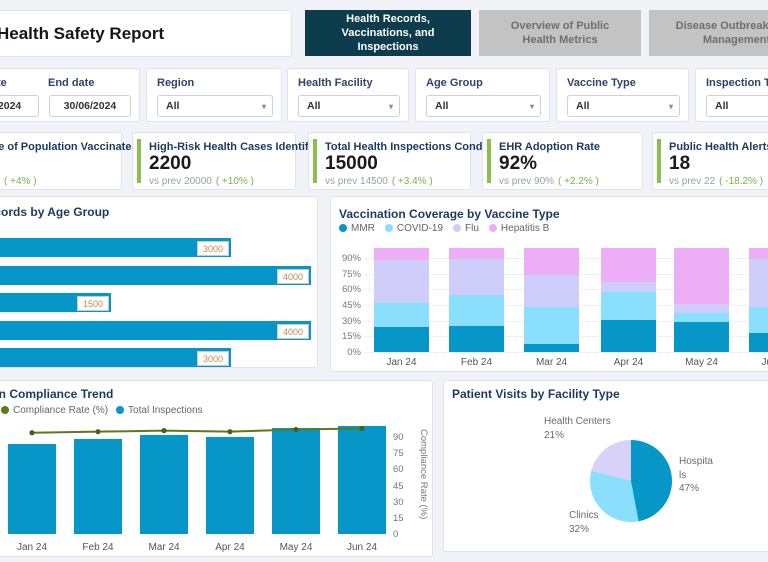 This screenshot has width=768, height=562. I want to click on pie-slice-label: Health Centers 21%, so click(586, 428).